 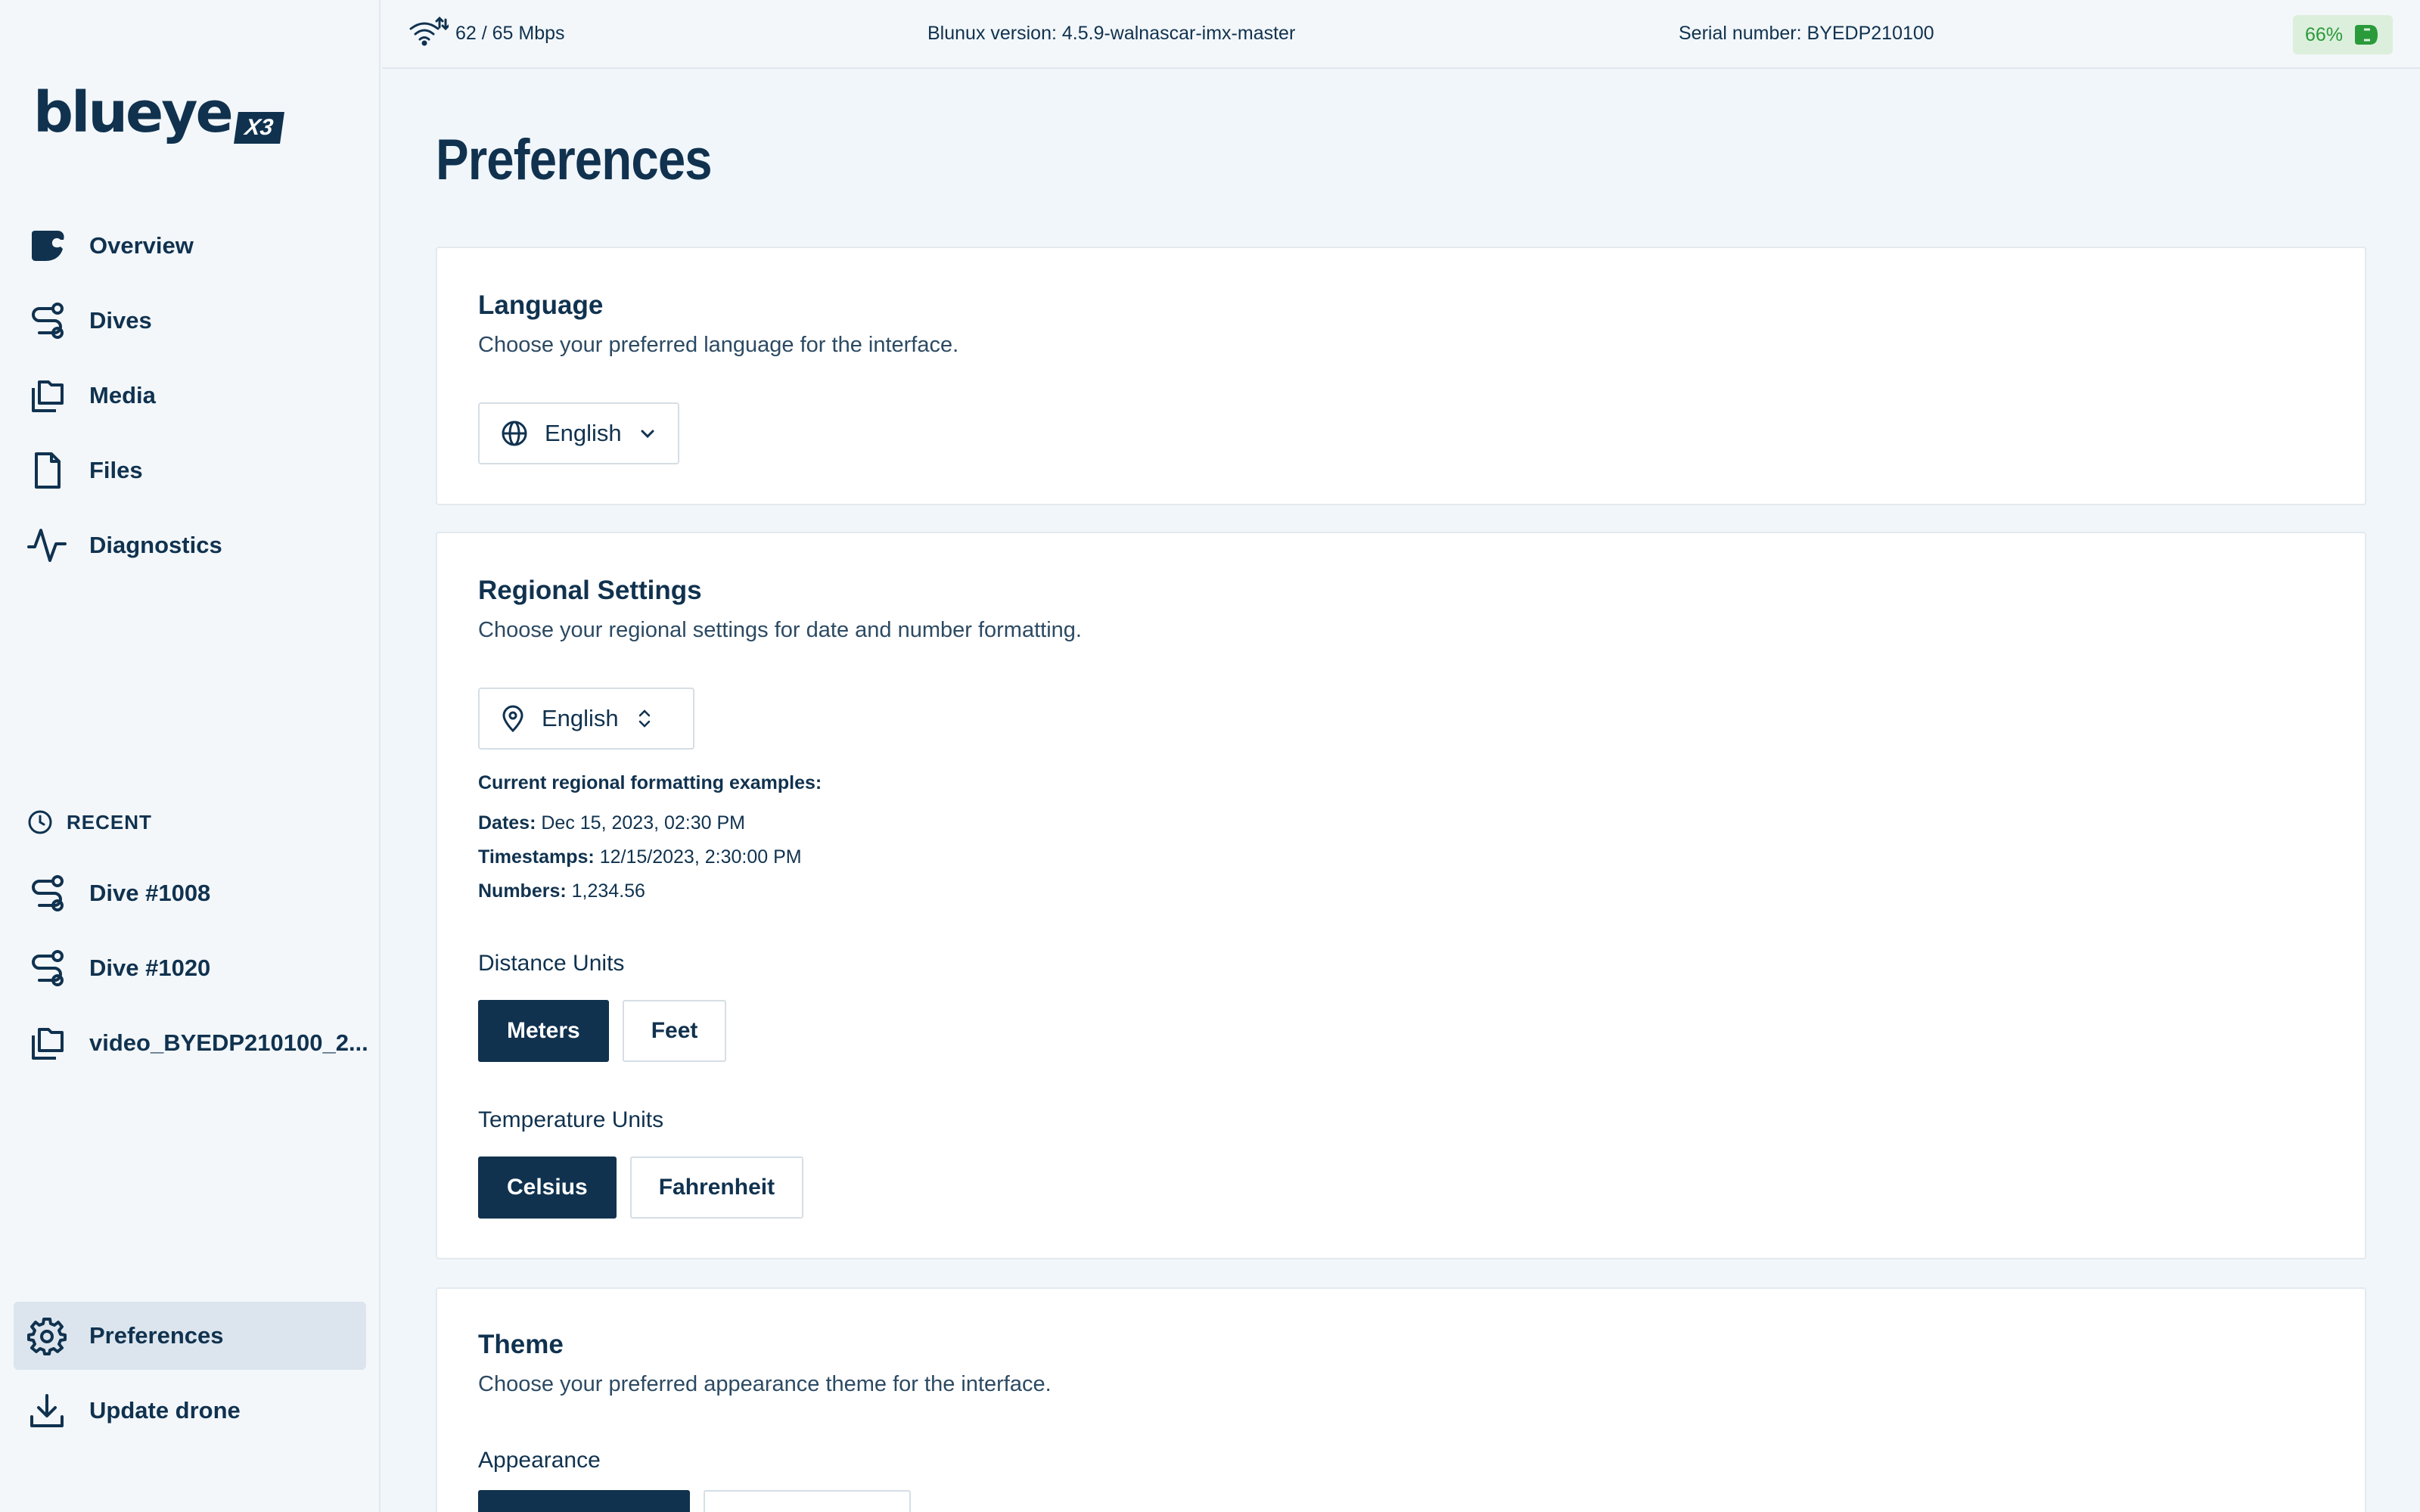 What do you see at coordinates (2367, 35) in the screenshot?
I see `battery-charging-icon` at bounding box center [2367, 35].